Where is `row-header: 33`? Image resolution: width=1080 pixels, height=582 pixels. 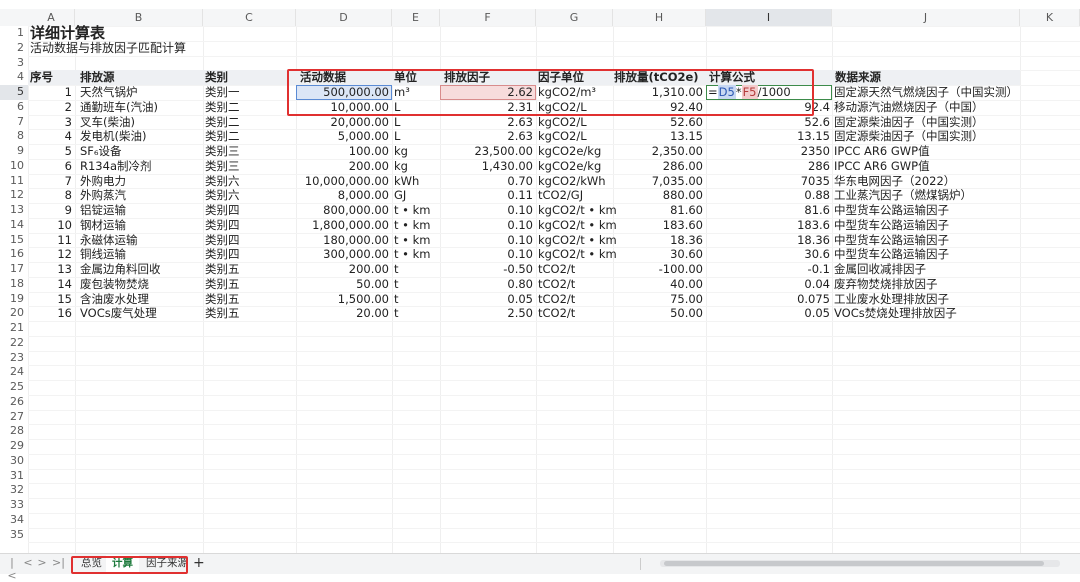
row-header: 33 is located at coordinates (14, 505).